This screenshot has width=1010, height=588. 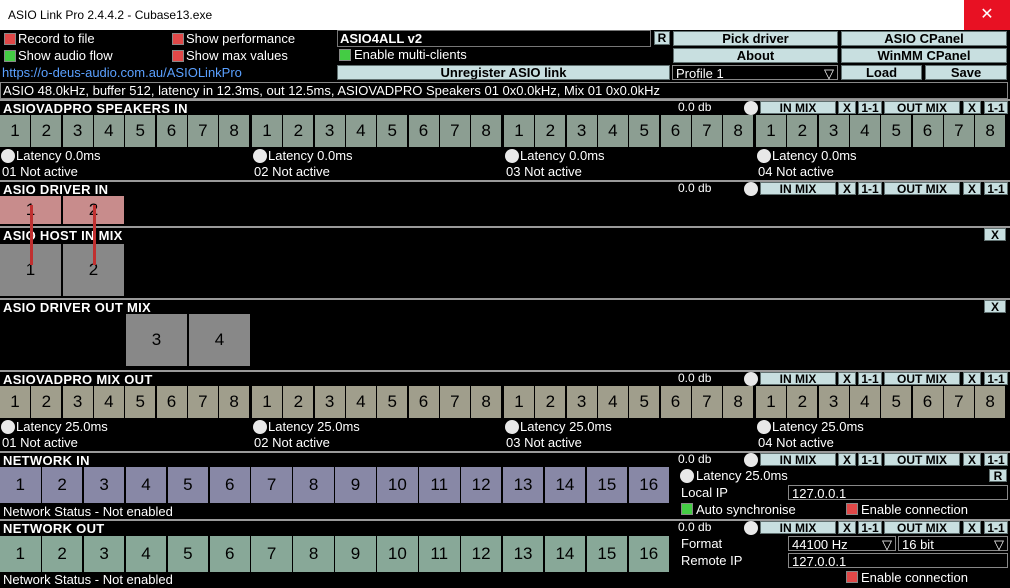 What do you see at coordinates (157, 340) in the screenshot?
I see `driver-out-mix-channel: 3` at bounding box center [157, 340].